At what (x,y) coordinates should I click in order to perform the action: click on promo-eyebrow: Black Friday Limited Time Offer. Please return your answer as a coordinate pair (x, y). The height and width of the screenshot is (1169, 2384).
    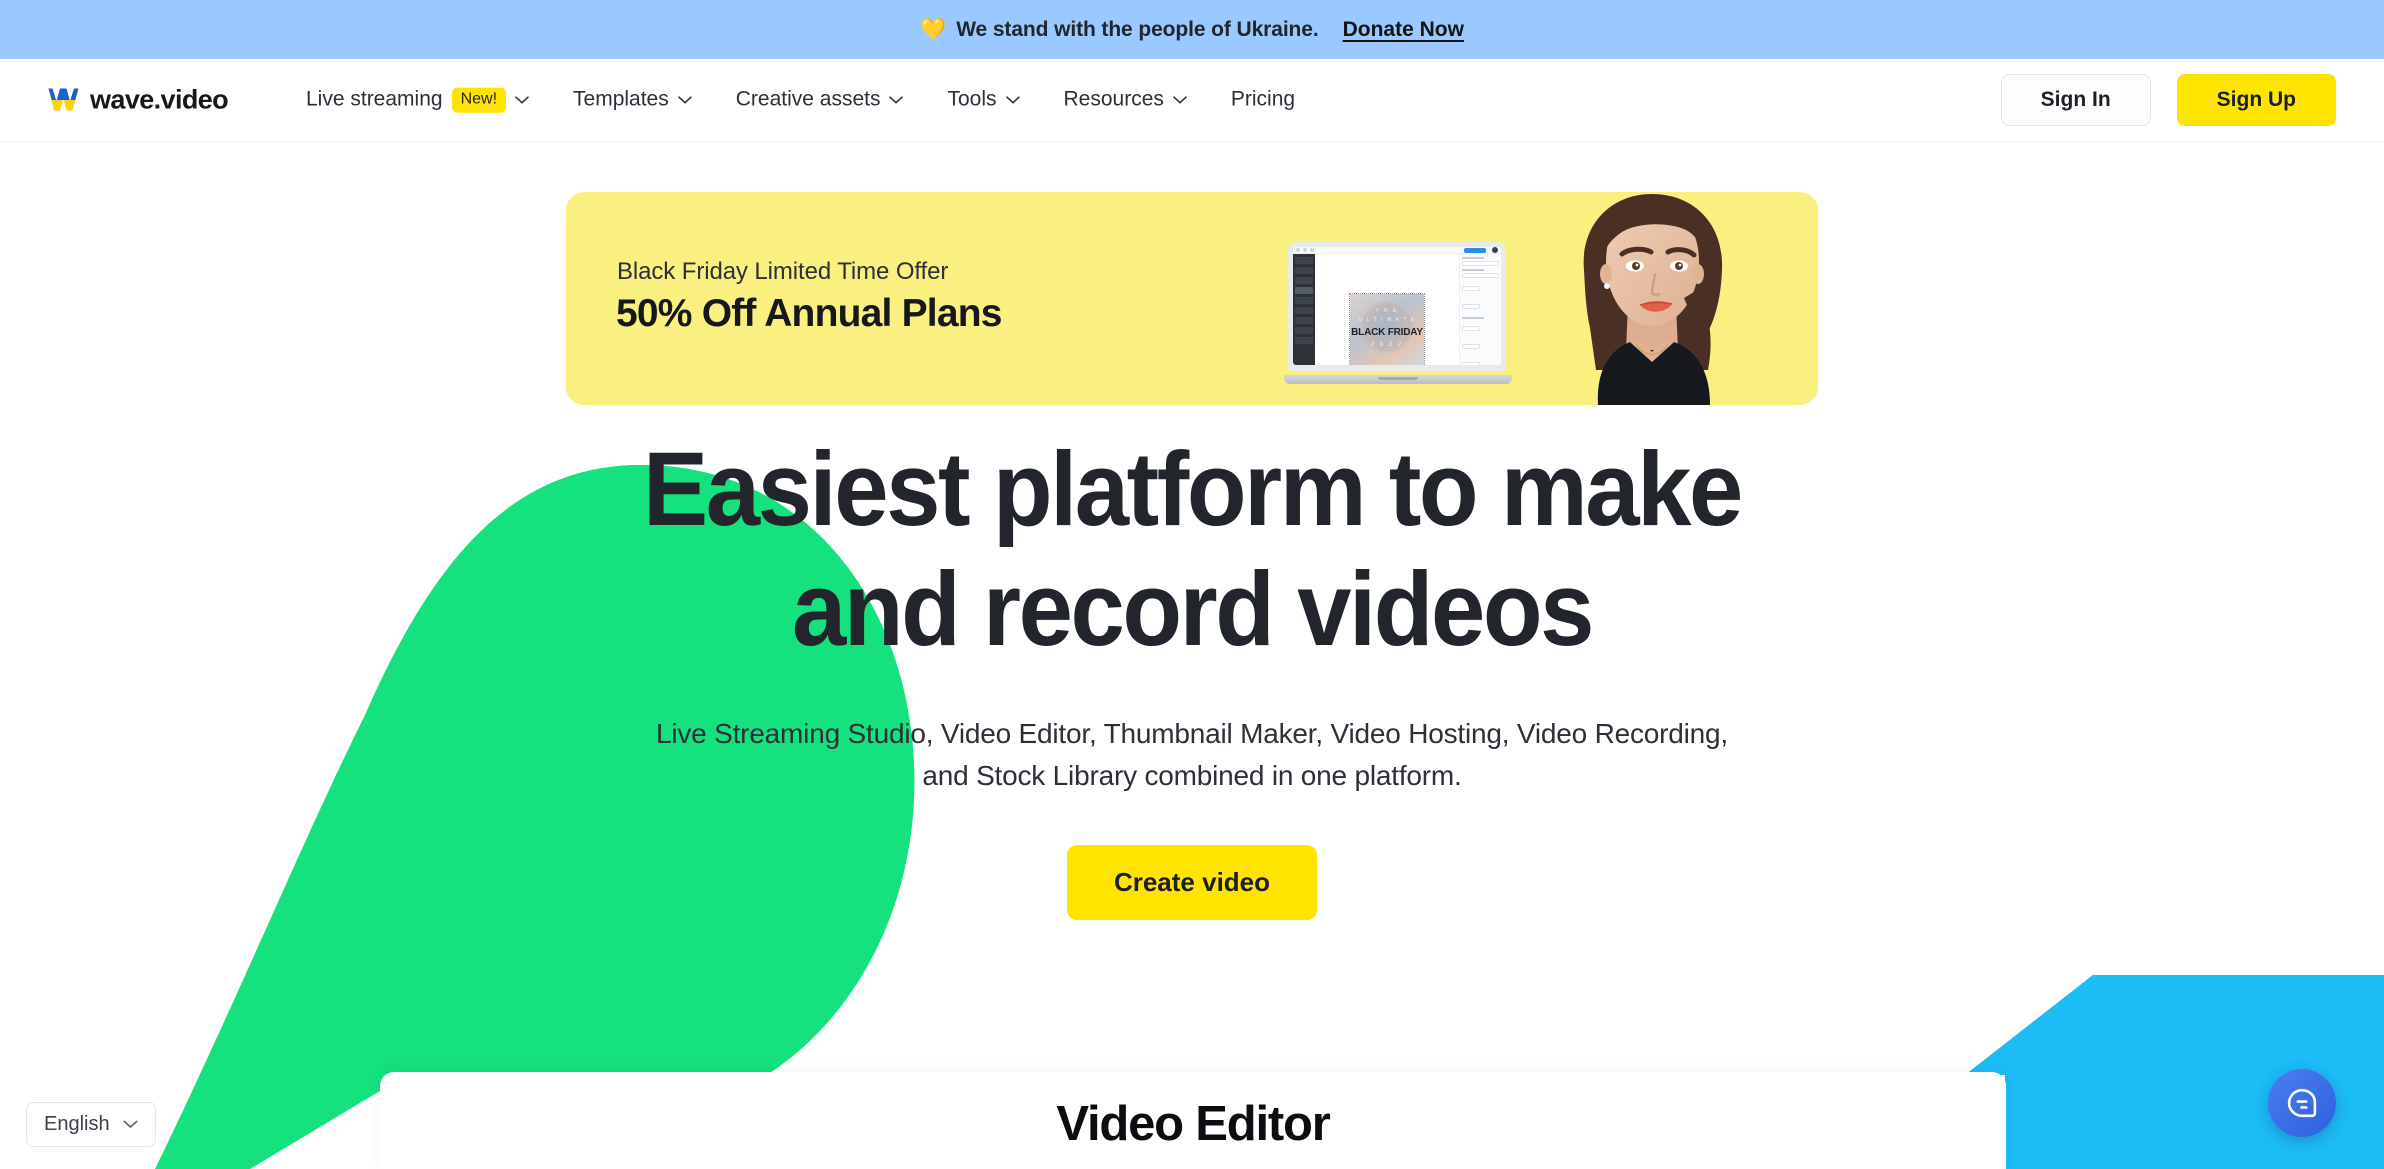
    Looking at the image, I should click on (783, 271).